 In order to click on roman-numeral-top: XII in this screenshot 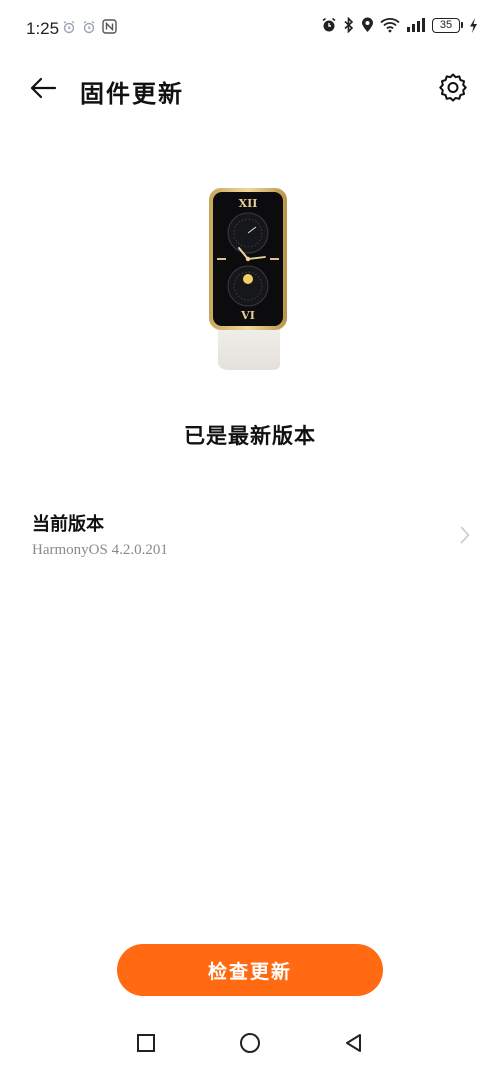, I will do `click(248, 203)`.